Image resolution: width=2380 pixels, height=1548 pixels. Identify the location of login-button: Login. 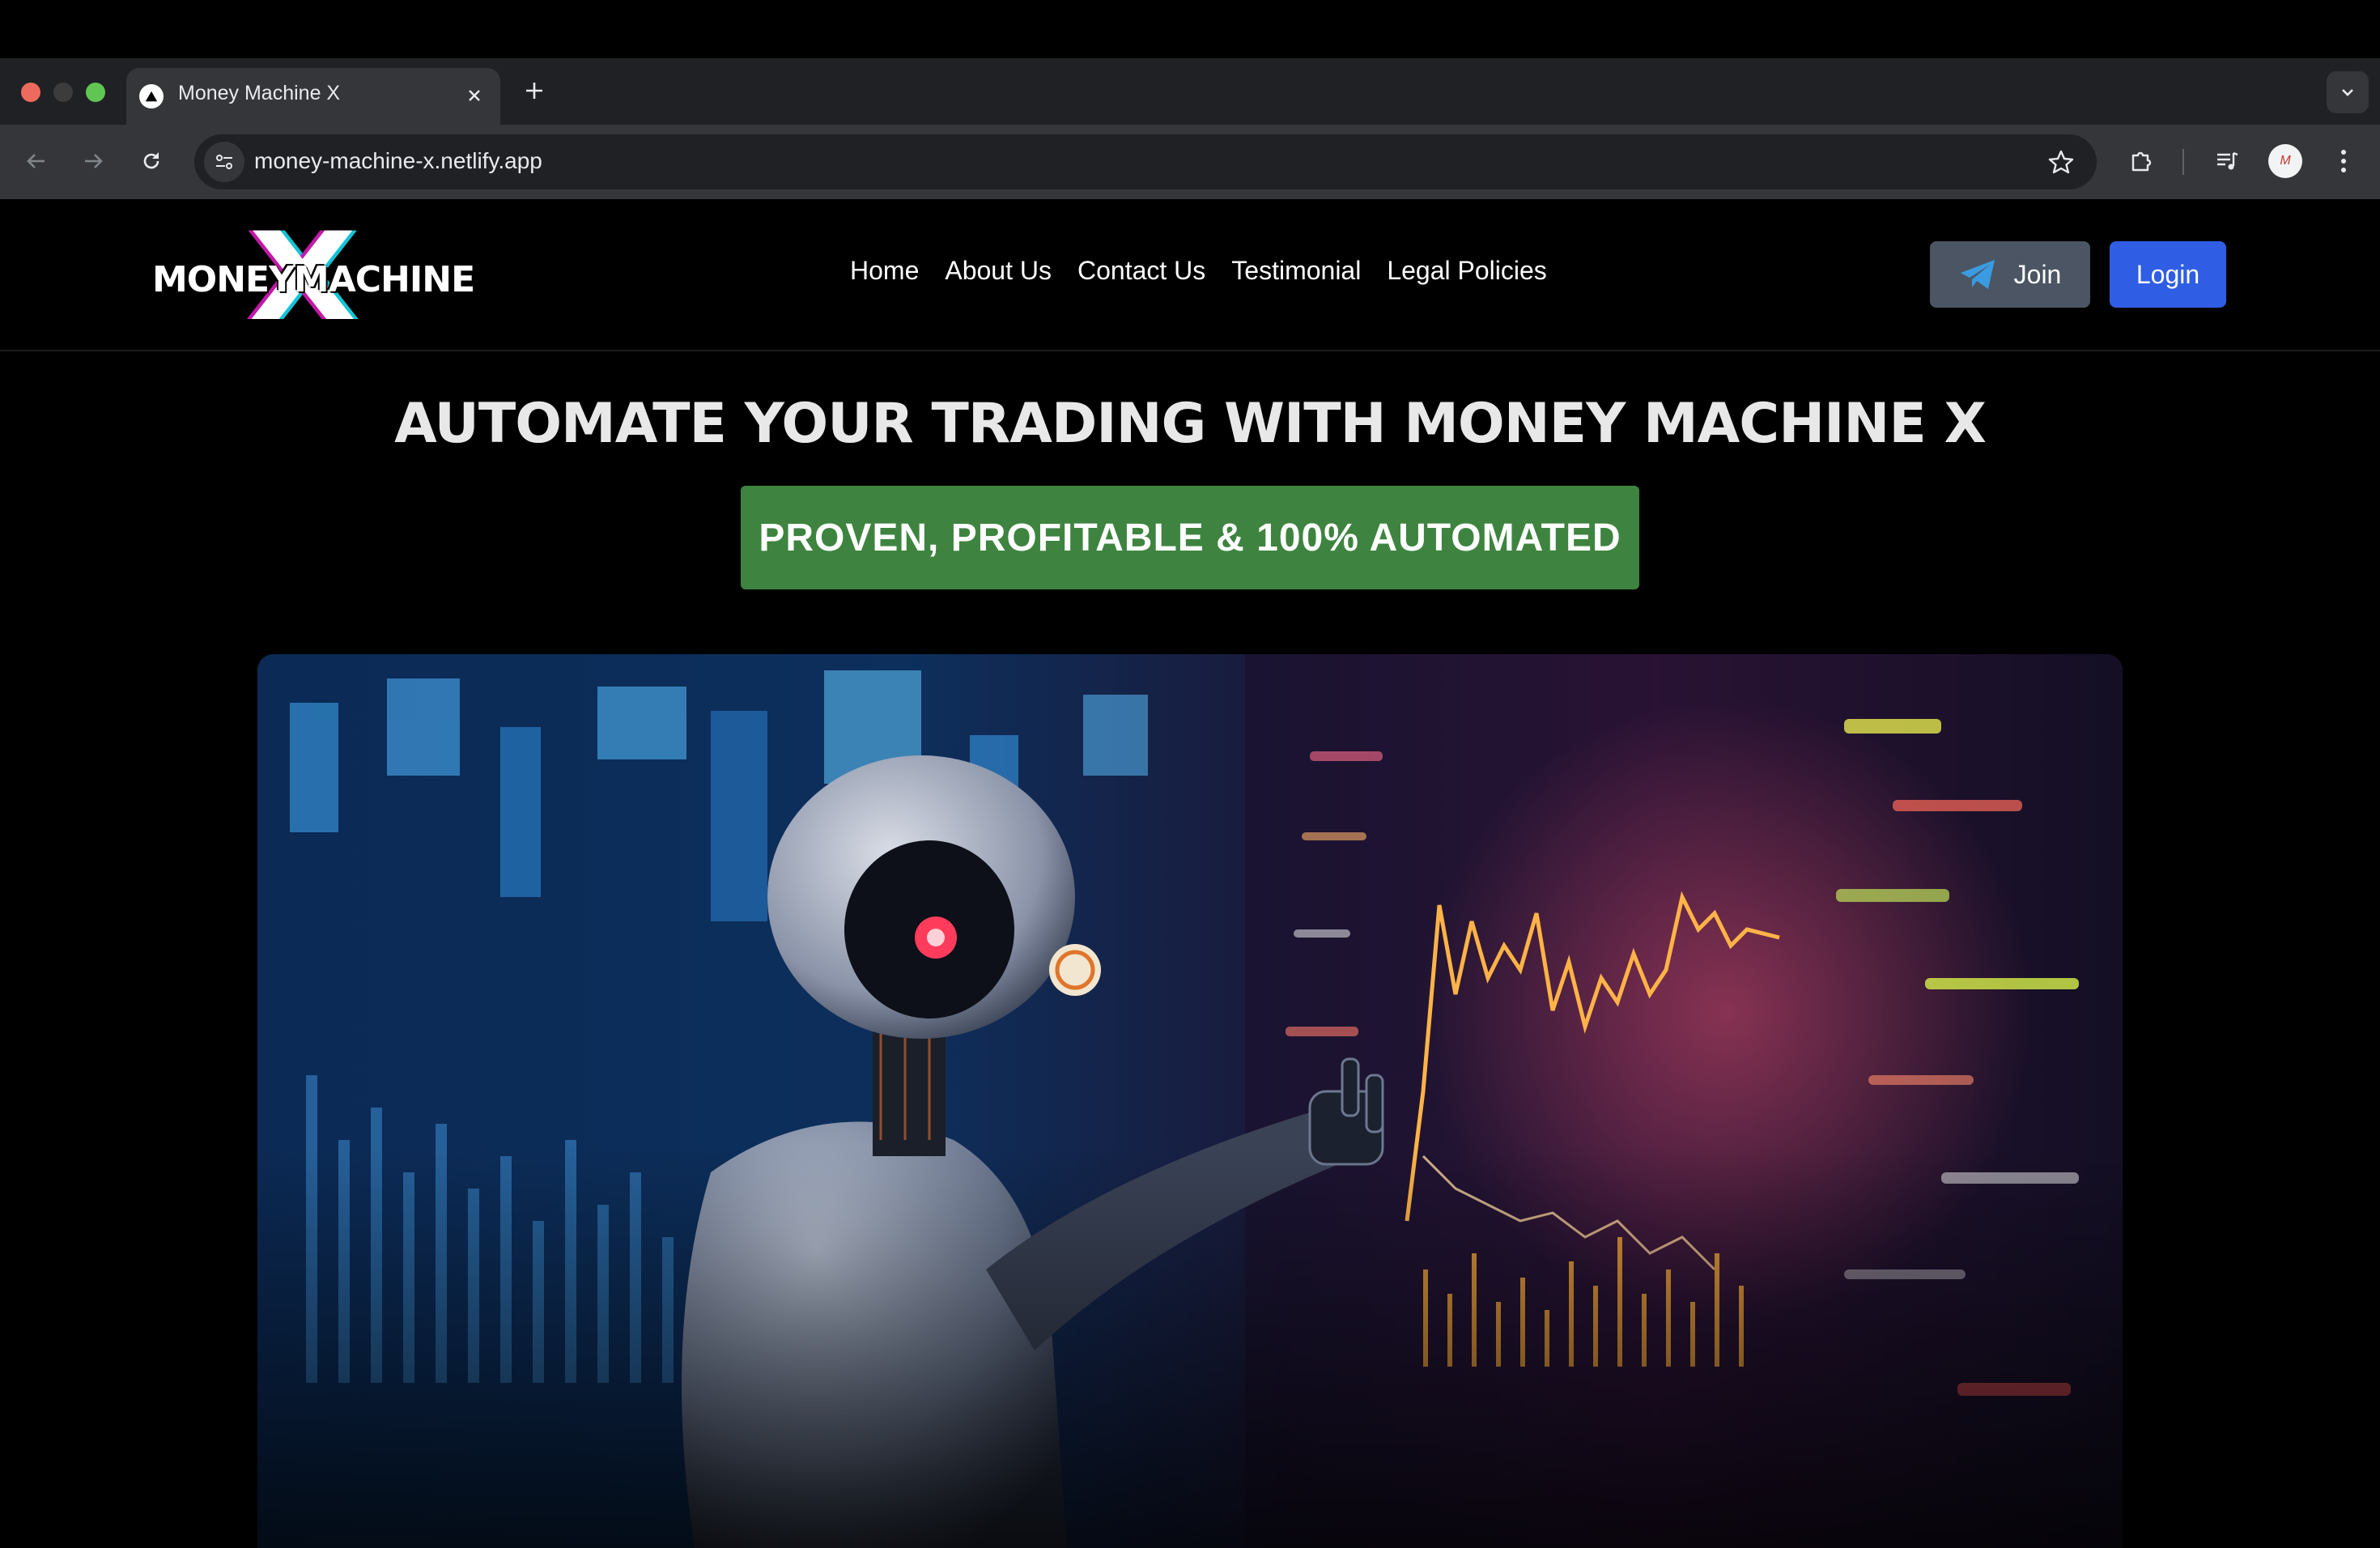
(2168, 274).